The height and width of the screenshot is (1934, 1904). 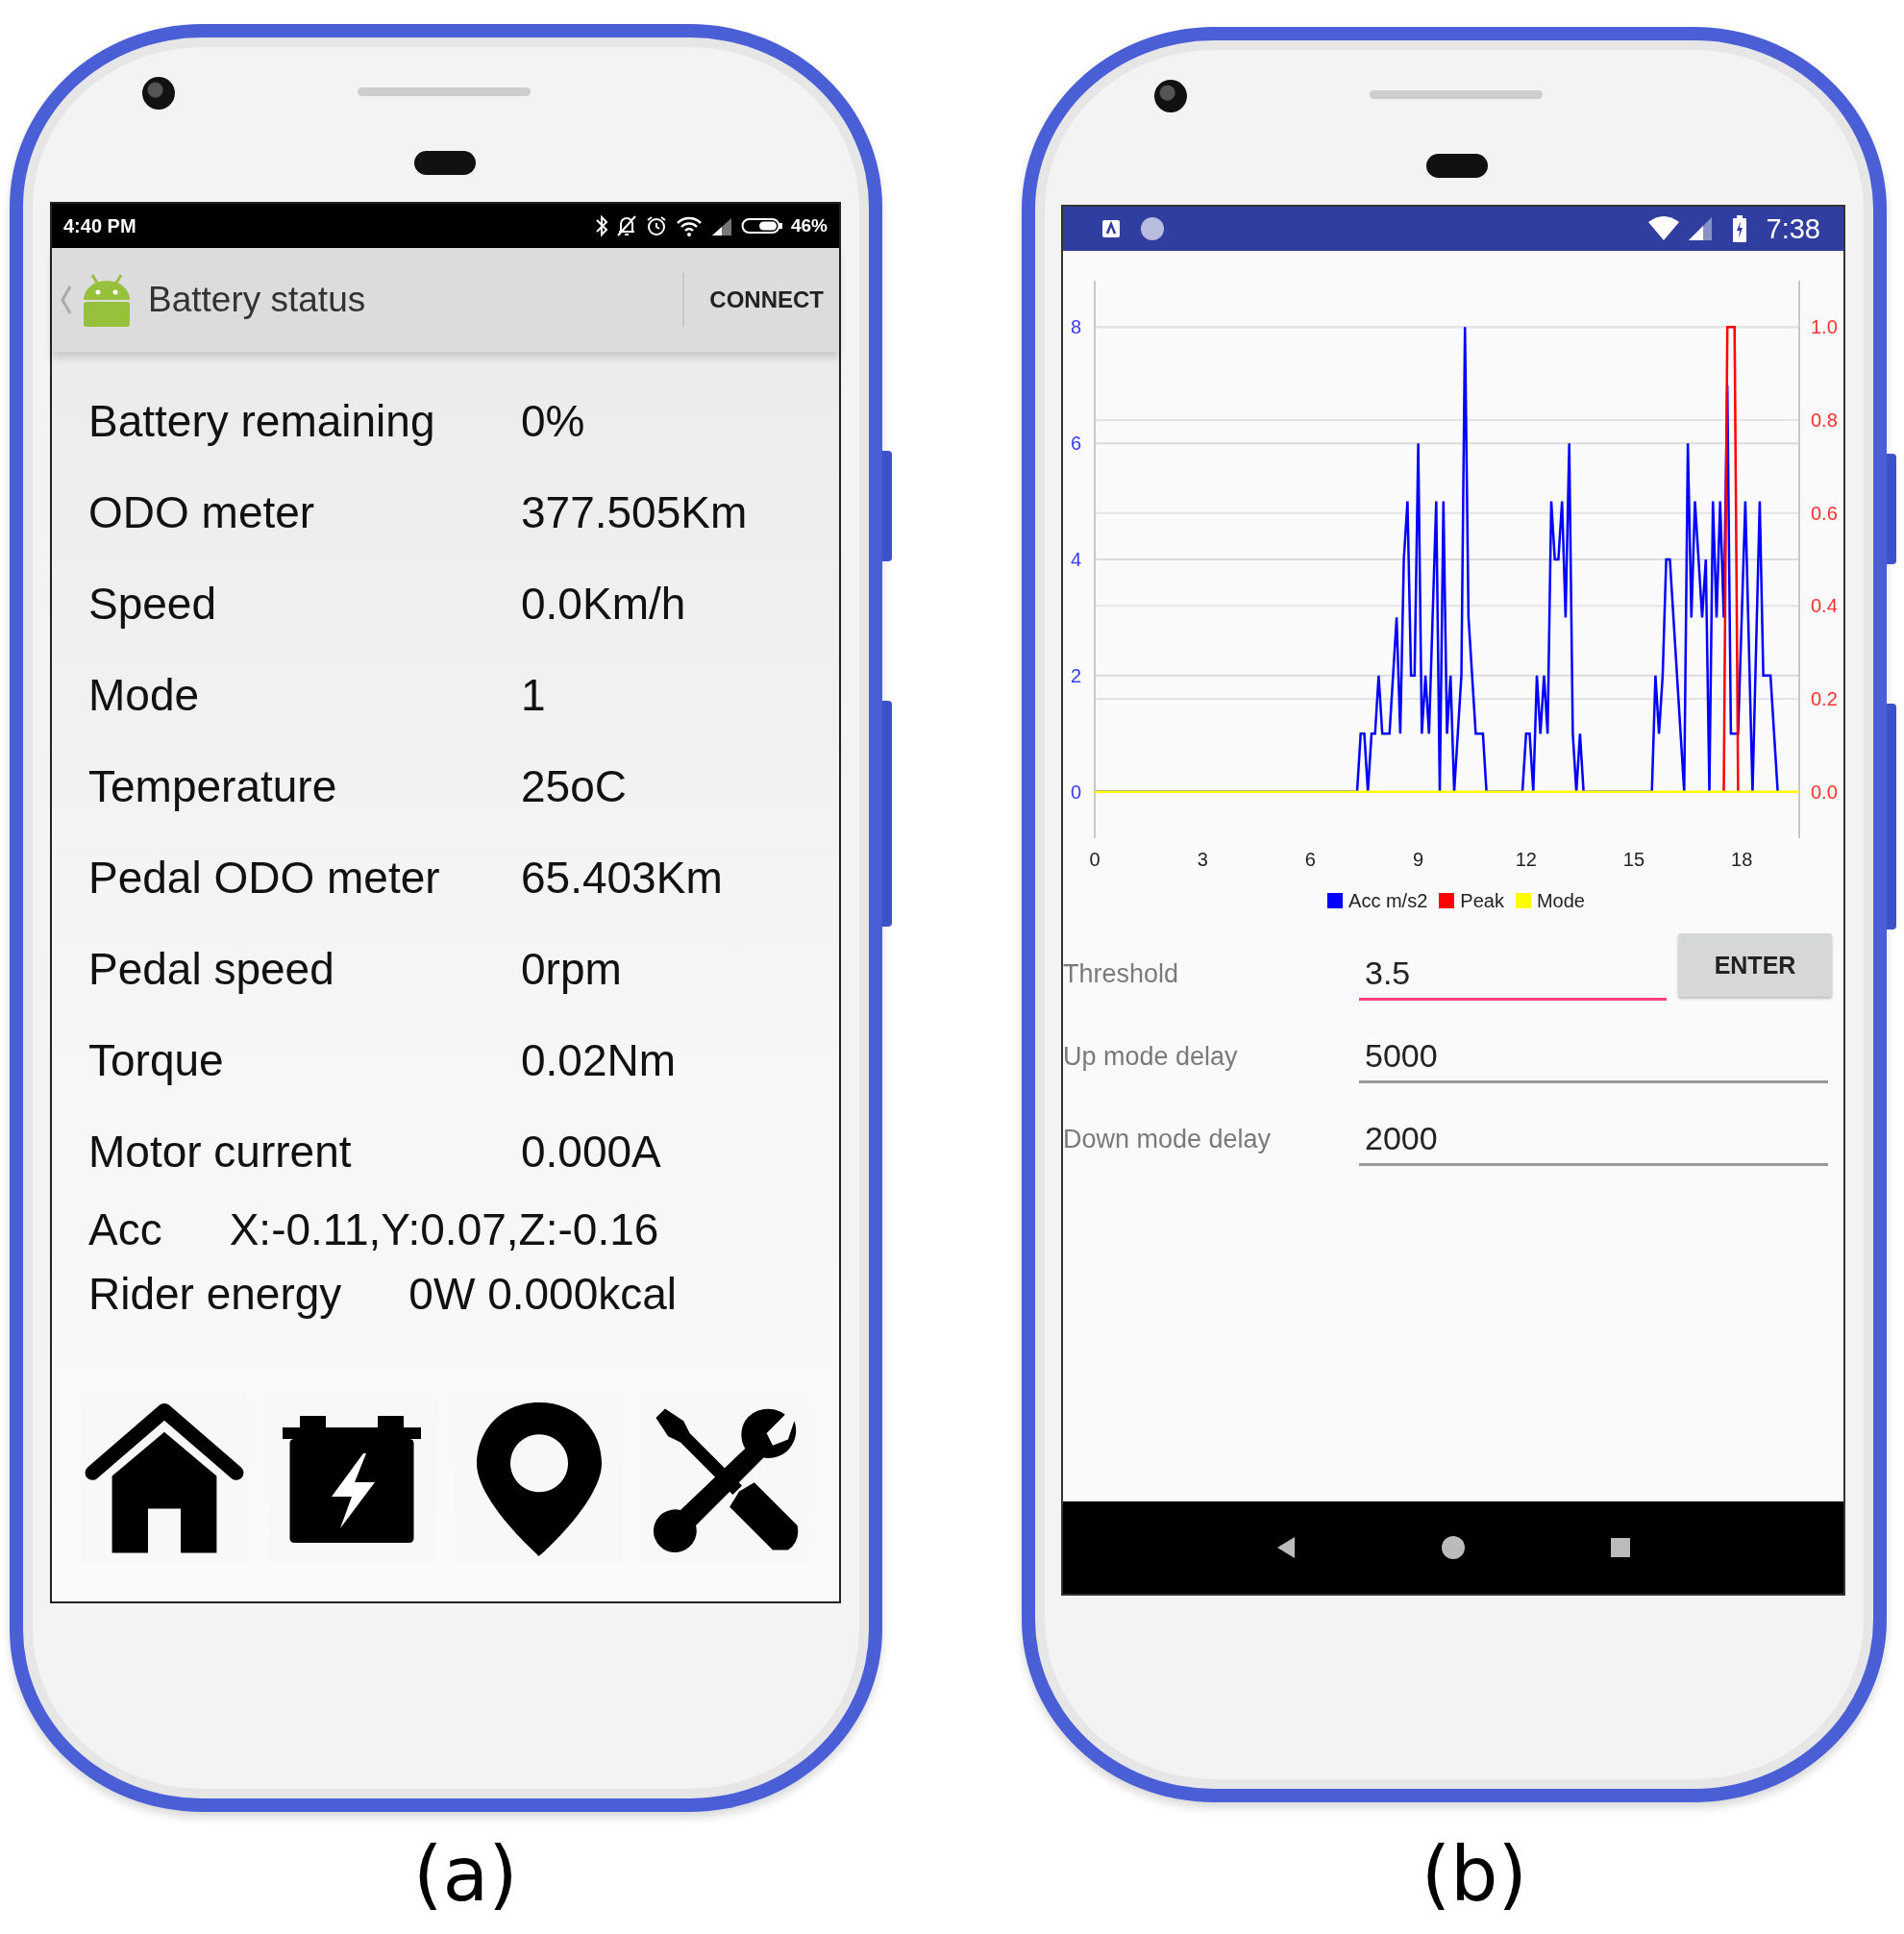 What do you see at coordinates (809, 226) in the screenshot?
I see `battery-percent: 46%` at bounding box center [809, 226].